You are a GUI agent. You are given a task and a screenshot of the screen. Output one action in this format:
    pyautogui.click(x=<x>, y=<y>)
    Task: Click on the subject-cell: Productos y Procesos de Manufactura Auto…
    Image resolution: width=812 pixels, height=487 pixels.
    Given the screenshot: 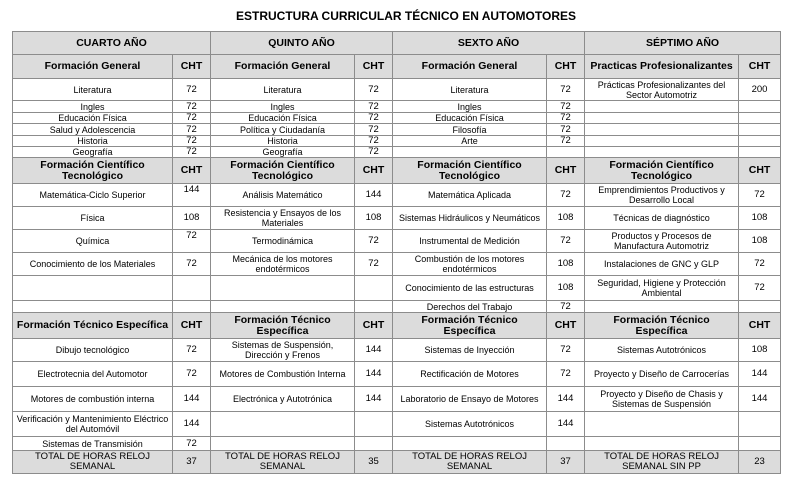 What is the action you would take?
    pyautogui.click(x=662, y=241)
    